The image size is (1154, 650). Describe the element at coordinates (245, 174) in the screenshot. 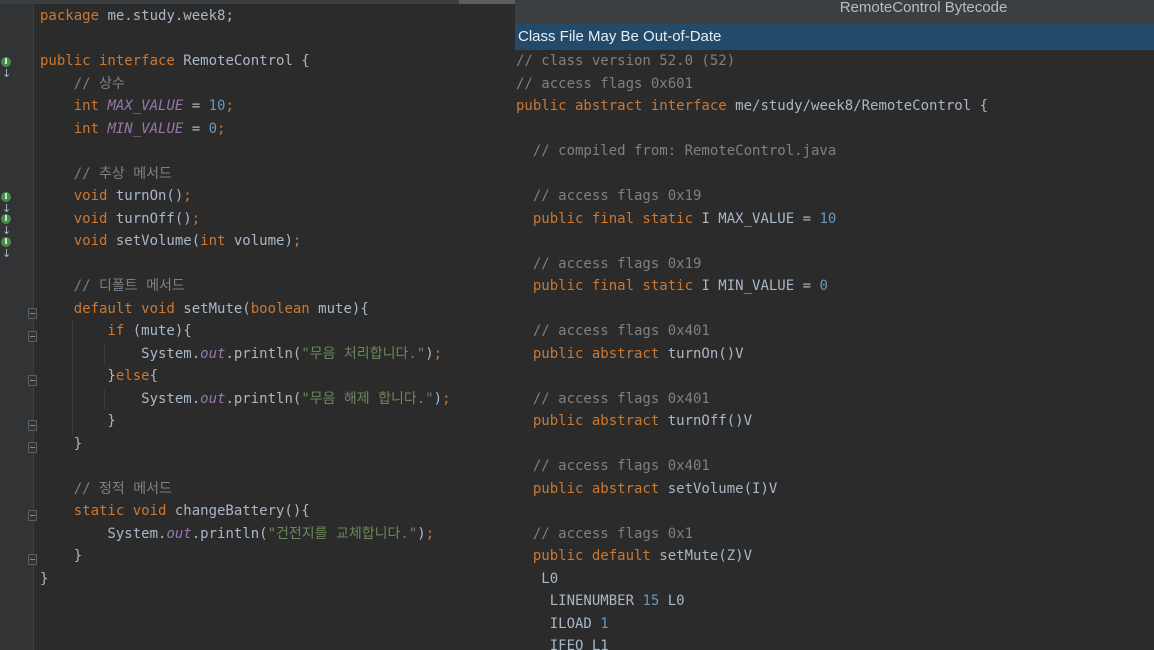

I see `code-line: // 추상 메서드` at that location.